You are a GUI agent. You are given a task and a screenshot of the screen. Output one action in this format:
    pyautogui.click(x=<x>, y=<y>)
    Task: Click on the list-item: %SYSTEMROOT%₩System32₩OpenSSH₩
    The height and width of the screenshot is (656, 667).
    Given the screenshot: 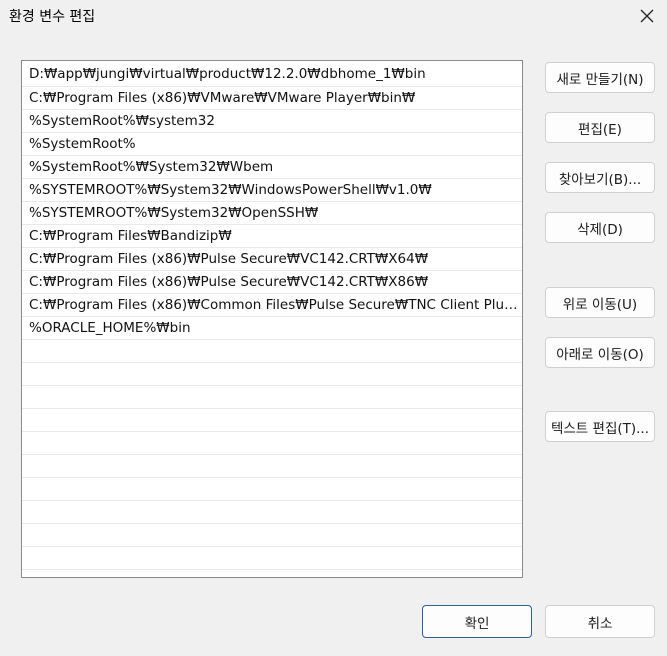 What is the action you would take?
    pyautogui.click(x=272, y=213)
    